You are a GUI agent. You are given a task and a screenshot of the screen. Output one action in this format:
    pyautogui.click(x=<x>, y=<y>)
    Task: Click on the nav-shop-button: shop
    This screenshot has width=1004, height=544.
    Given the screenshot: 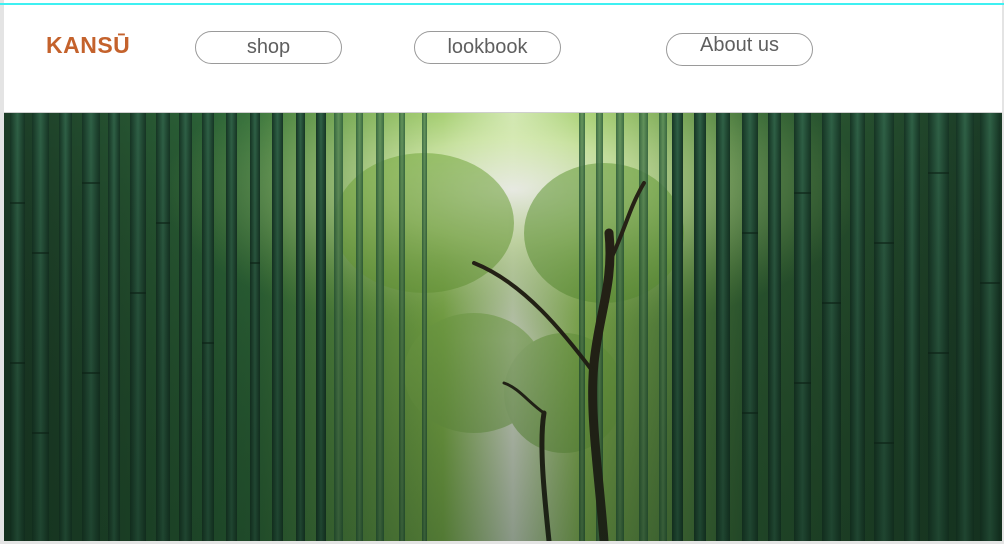 What is the action you would take?
    pyautogui.click(x=268, y=47)
    